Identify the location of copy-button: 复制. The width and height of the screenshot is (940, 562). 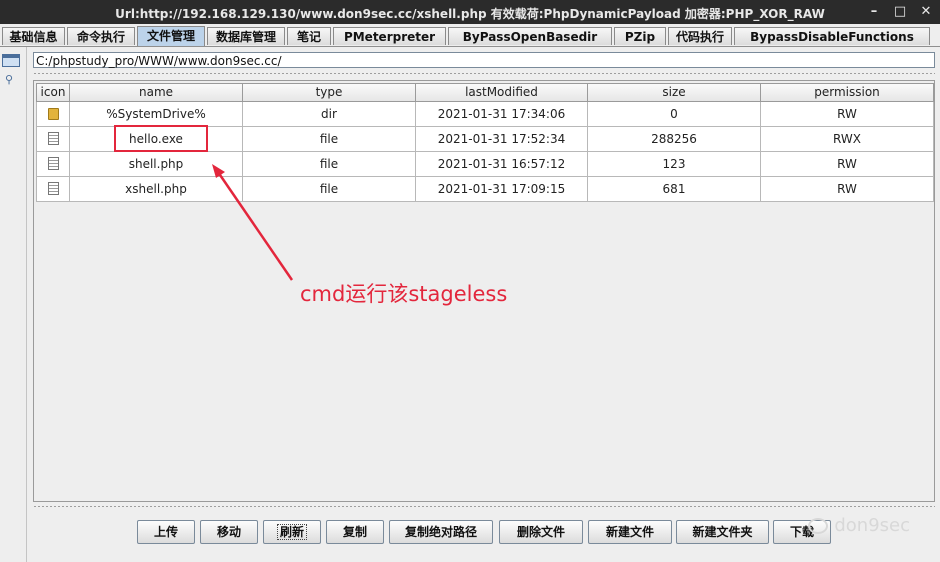
(355, 532).